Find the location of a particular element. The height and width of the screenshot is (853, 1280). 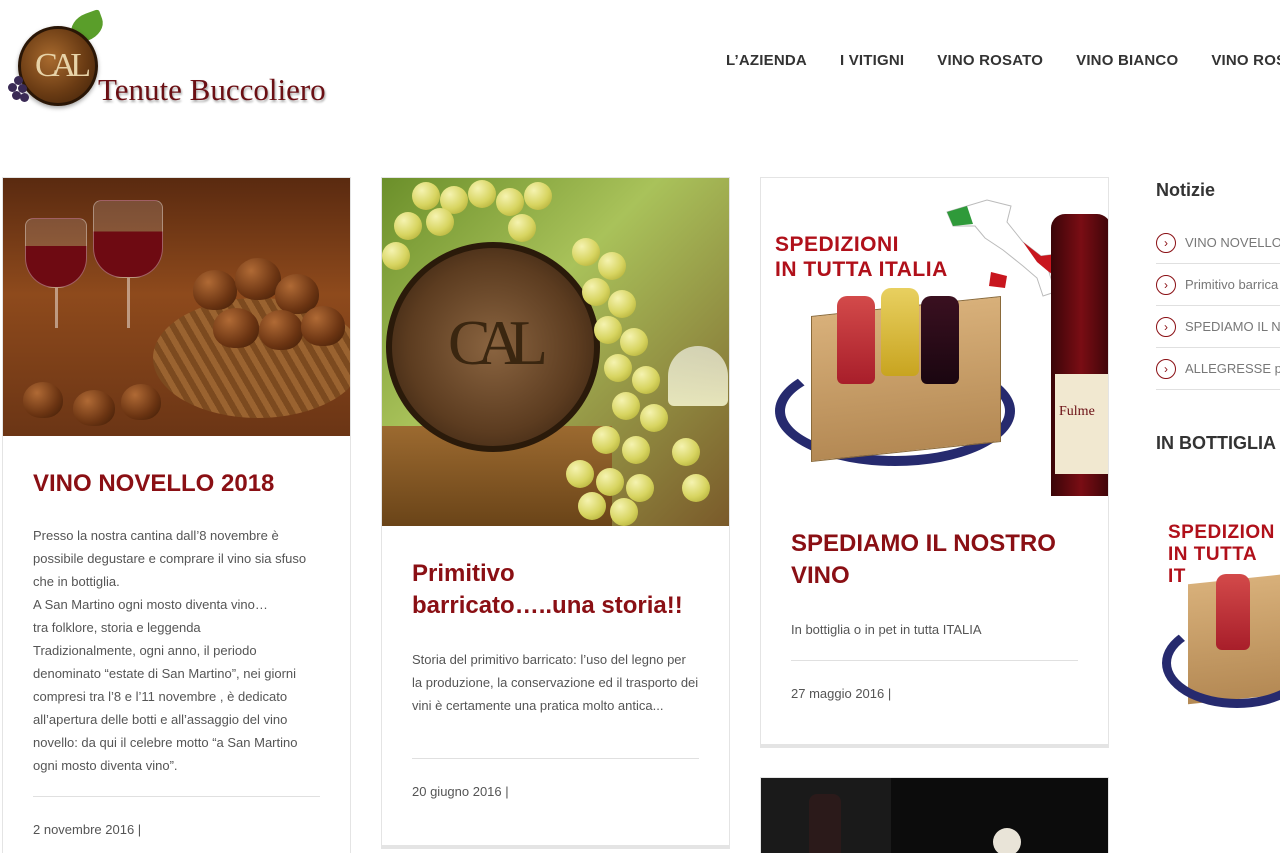

post-title: VINO NOVELLO 2018 is located at coordinates (176, 484).